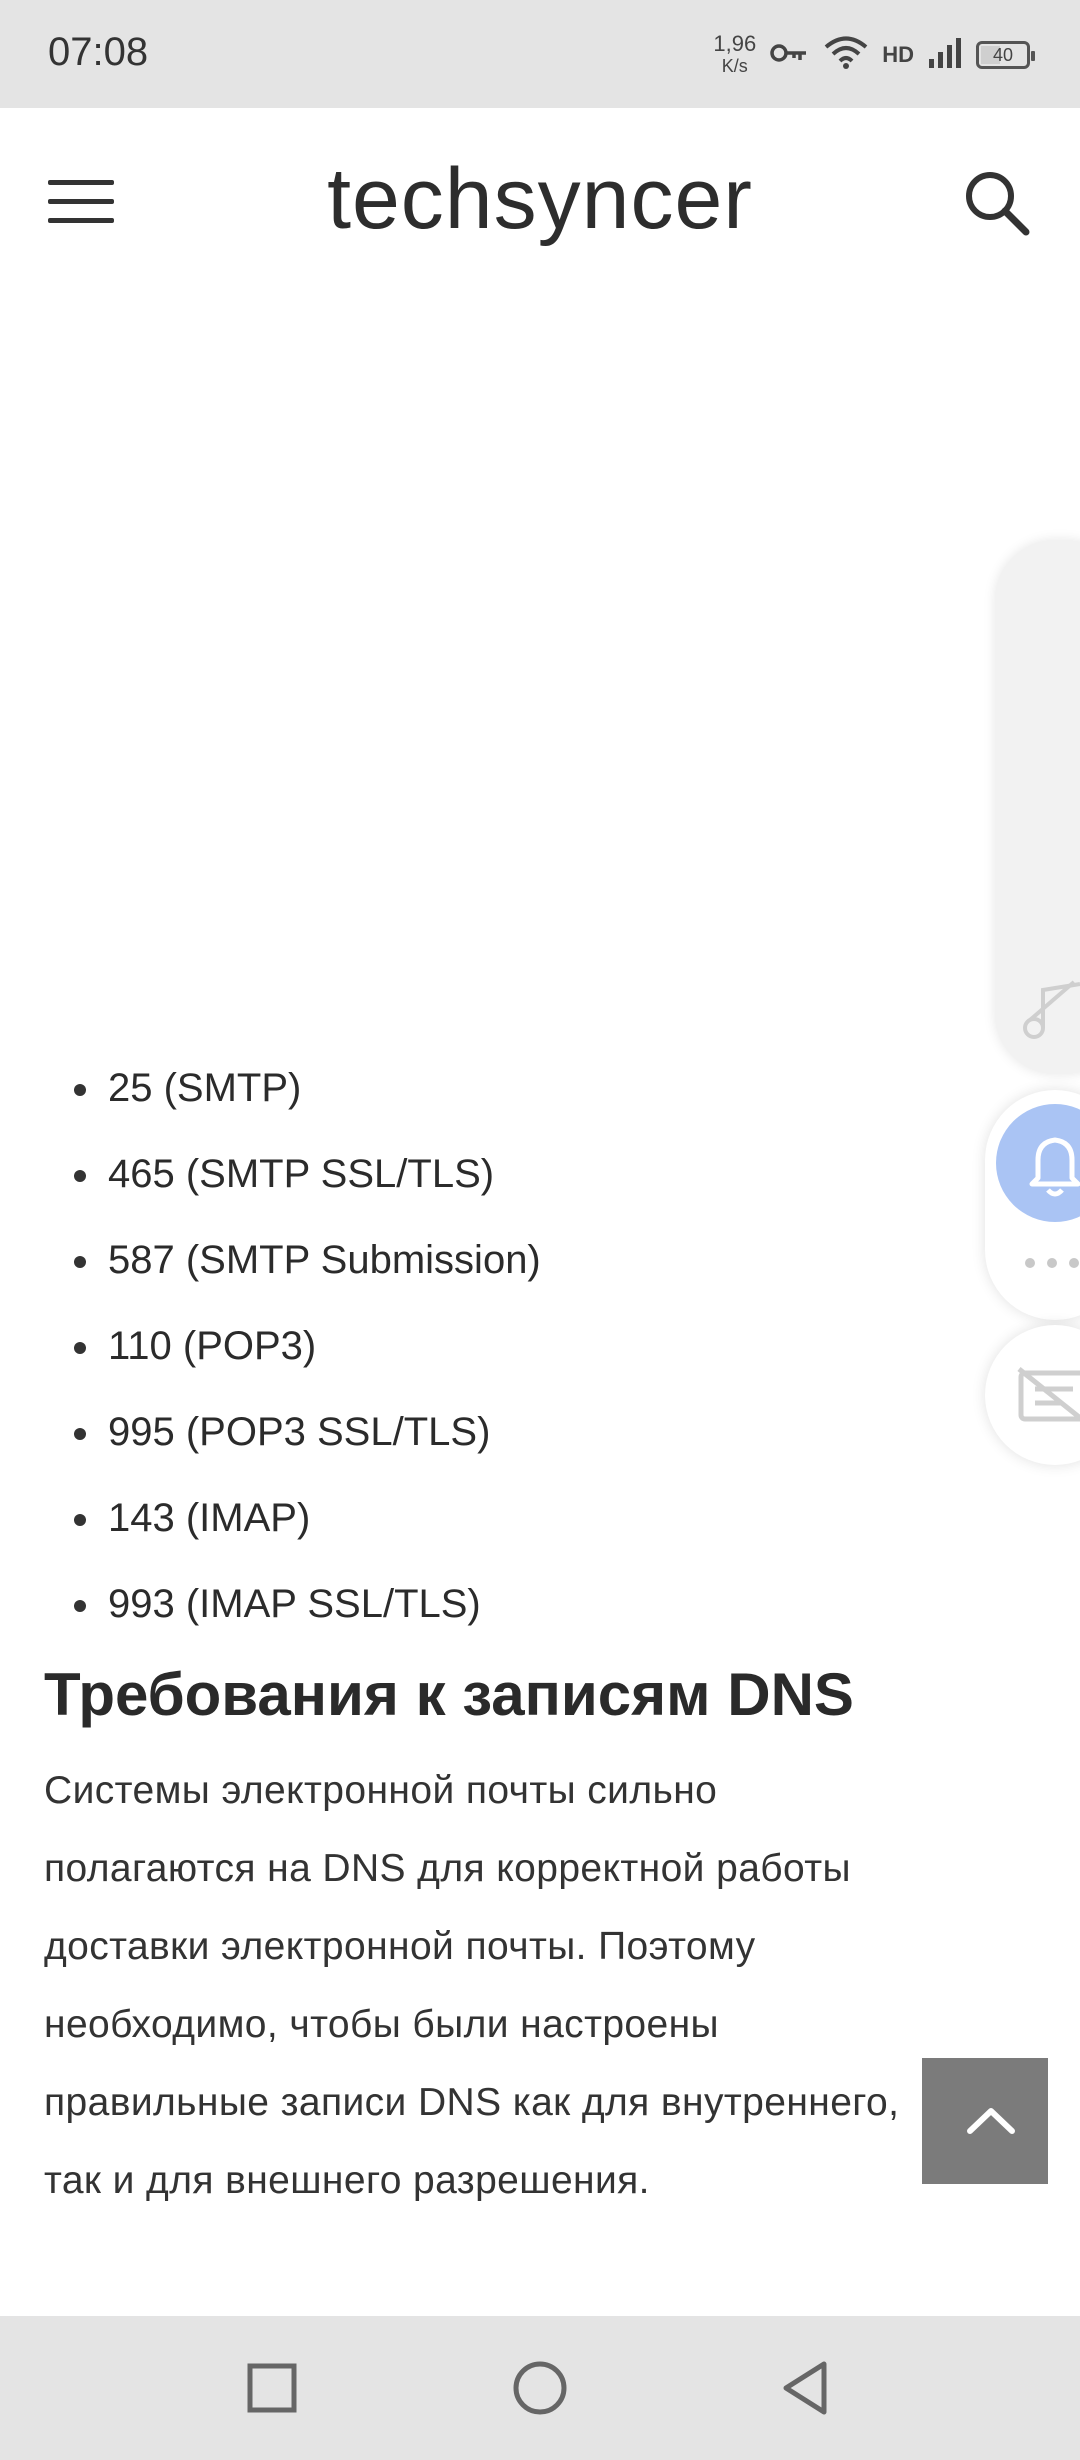  I want to click on scroll-to-top-button, so click(985, 2121).